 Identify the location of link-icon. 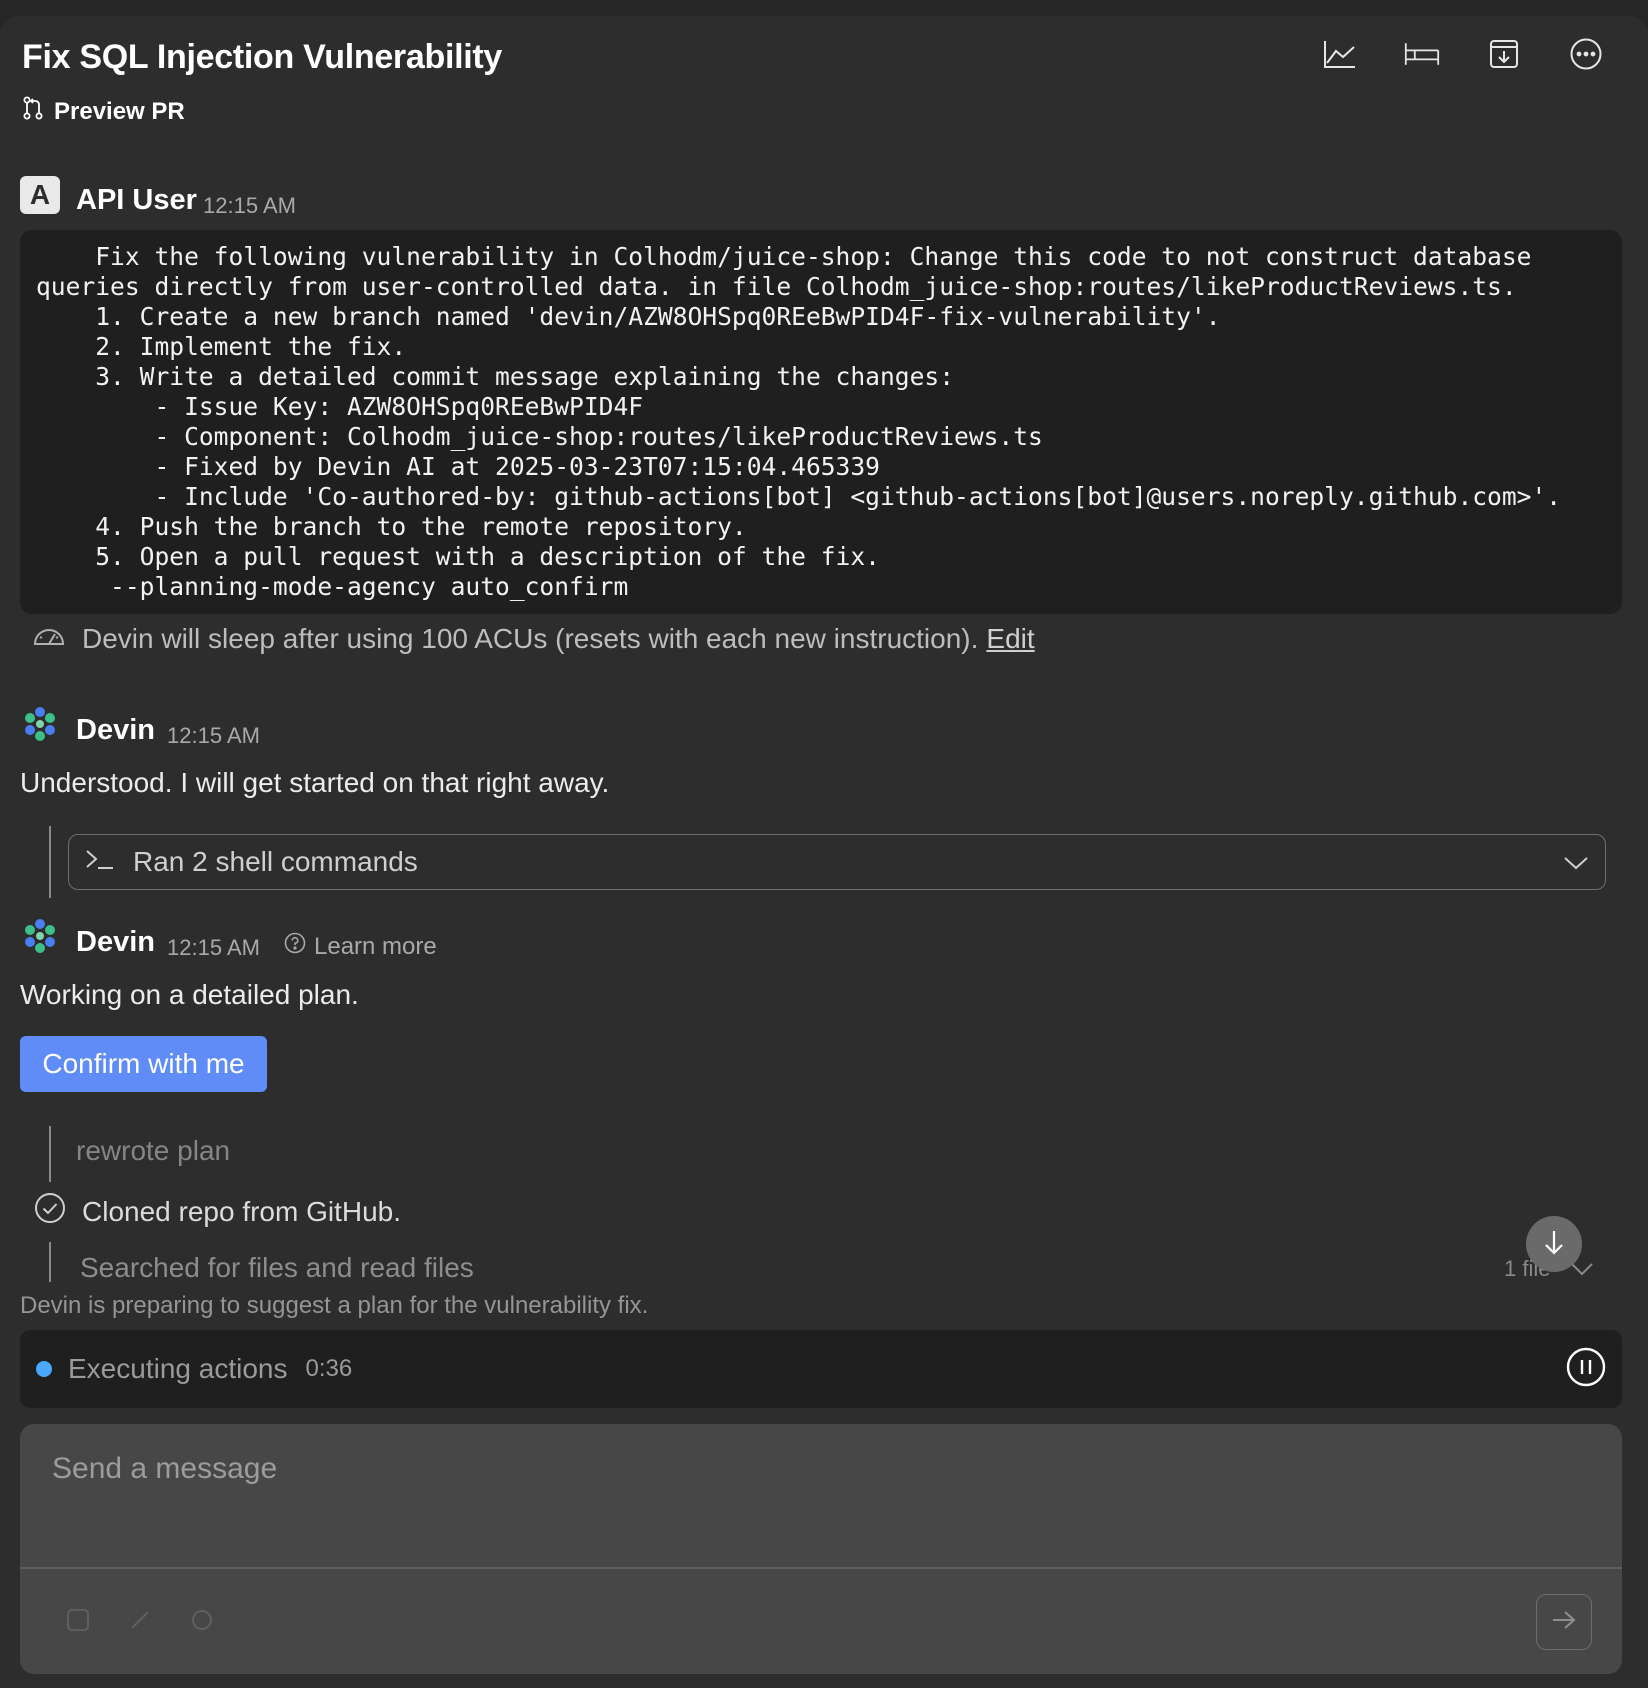
(140, 1622).